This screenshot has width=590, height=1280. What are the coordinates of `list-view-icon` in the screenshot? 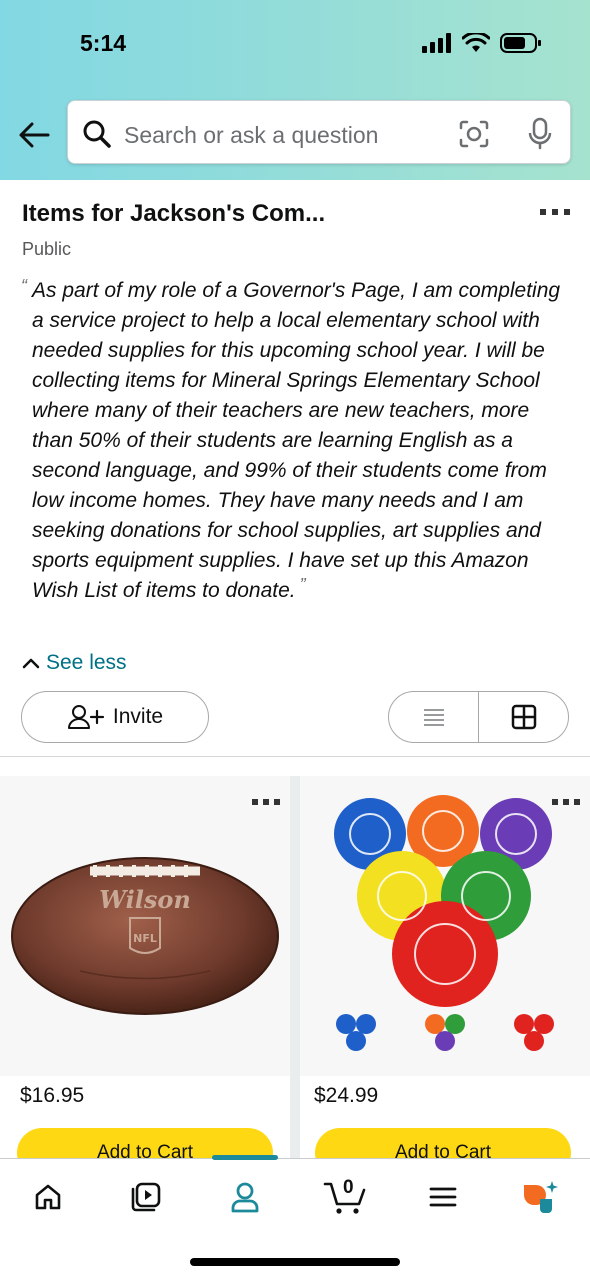 It's located at (433, 717).